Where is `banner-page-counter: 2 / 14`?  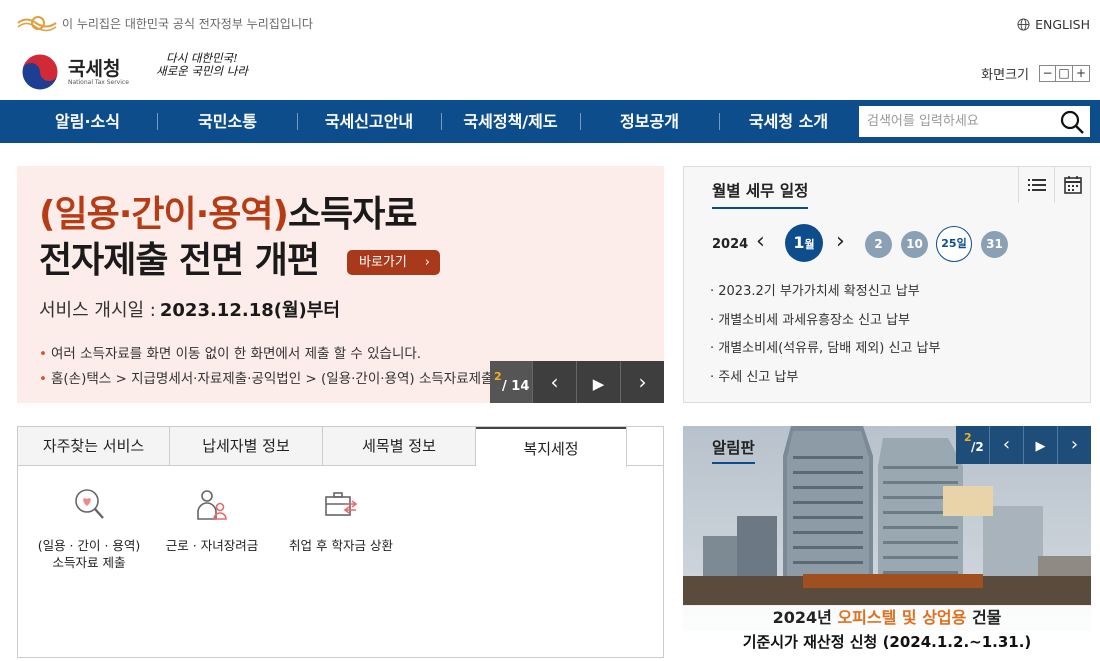 banner-page-counter: 2 / 14 is located at coordinates (511, 382).